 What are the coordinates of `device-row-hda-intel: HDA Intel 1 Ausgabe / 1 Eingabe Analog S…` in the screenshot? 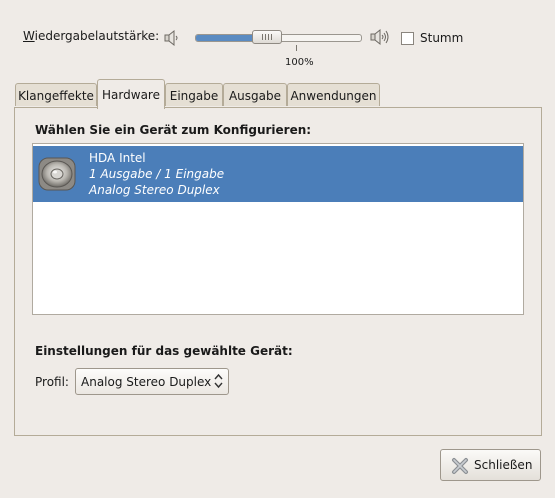 It's located at (278, 174).